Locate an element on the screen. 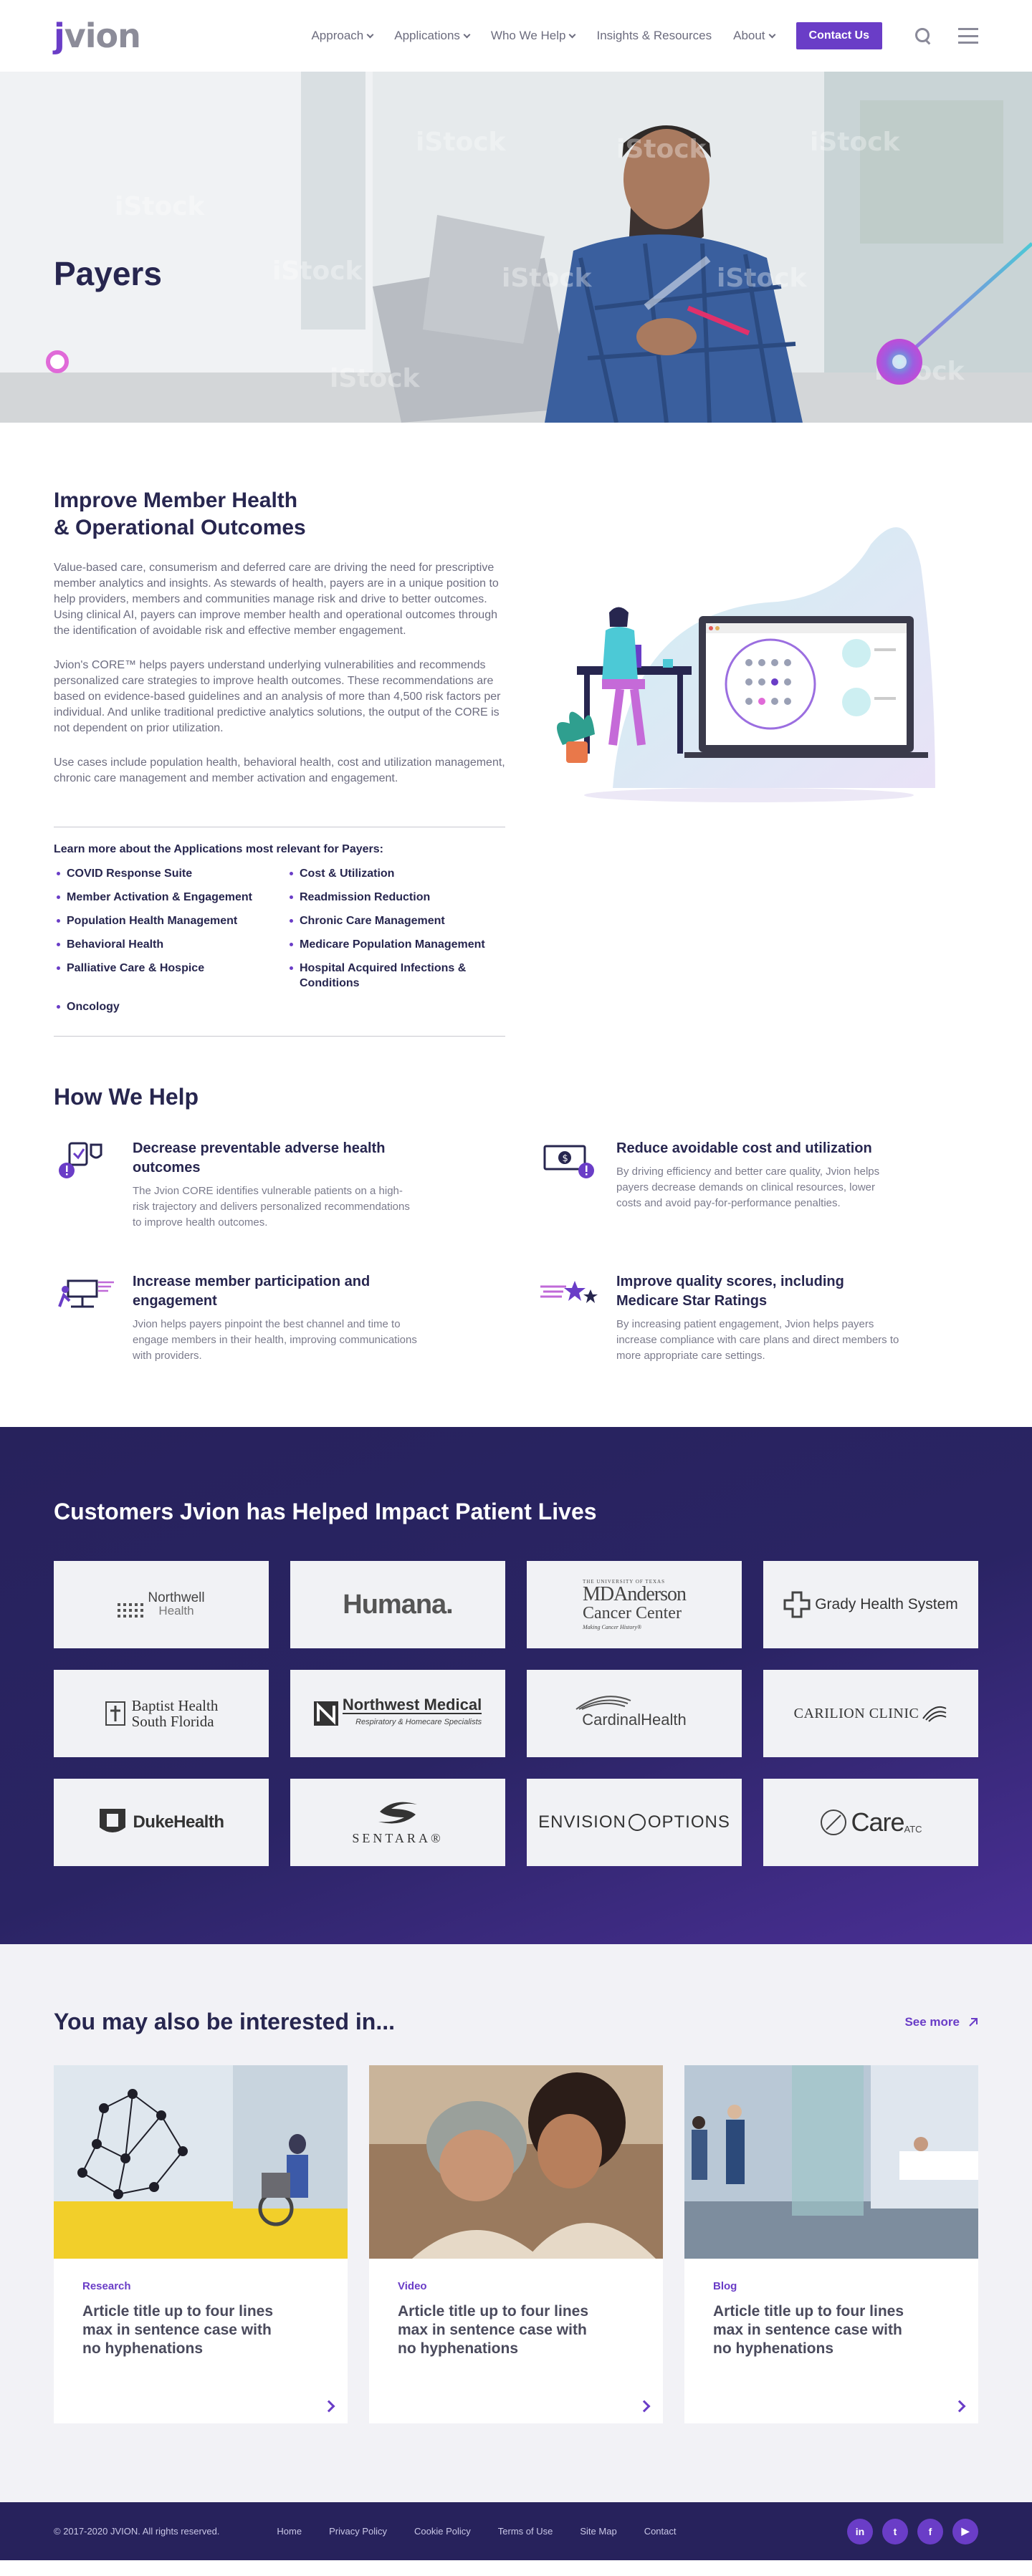 The image size is (1032, 2576). app-link-chronic-care: Chronic Care Management is located at coordinates (396, 920).